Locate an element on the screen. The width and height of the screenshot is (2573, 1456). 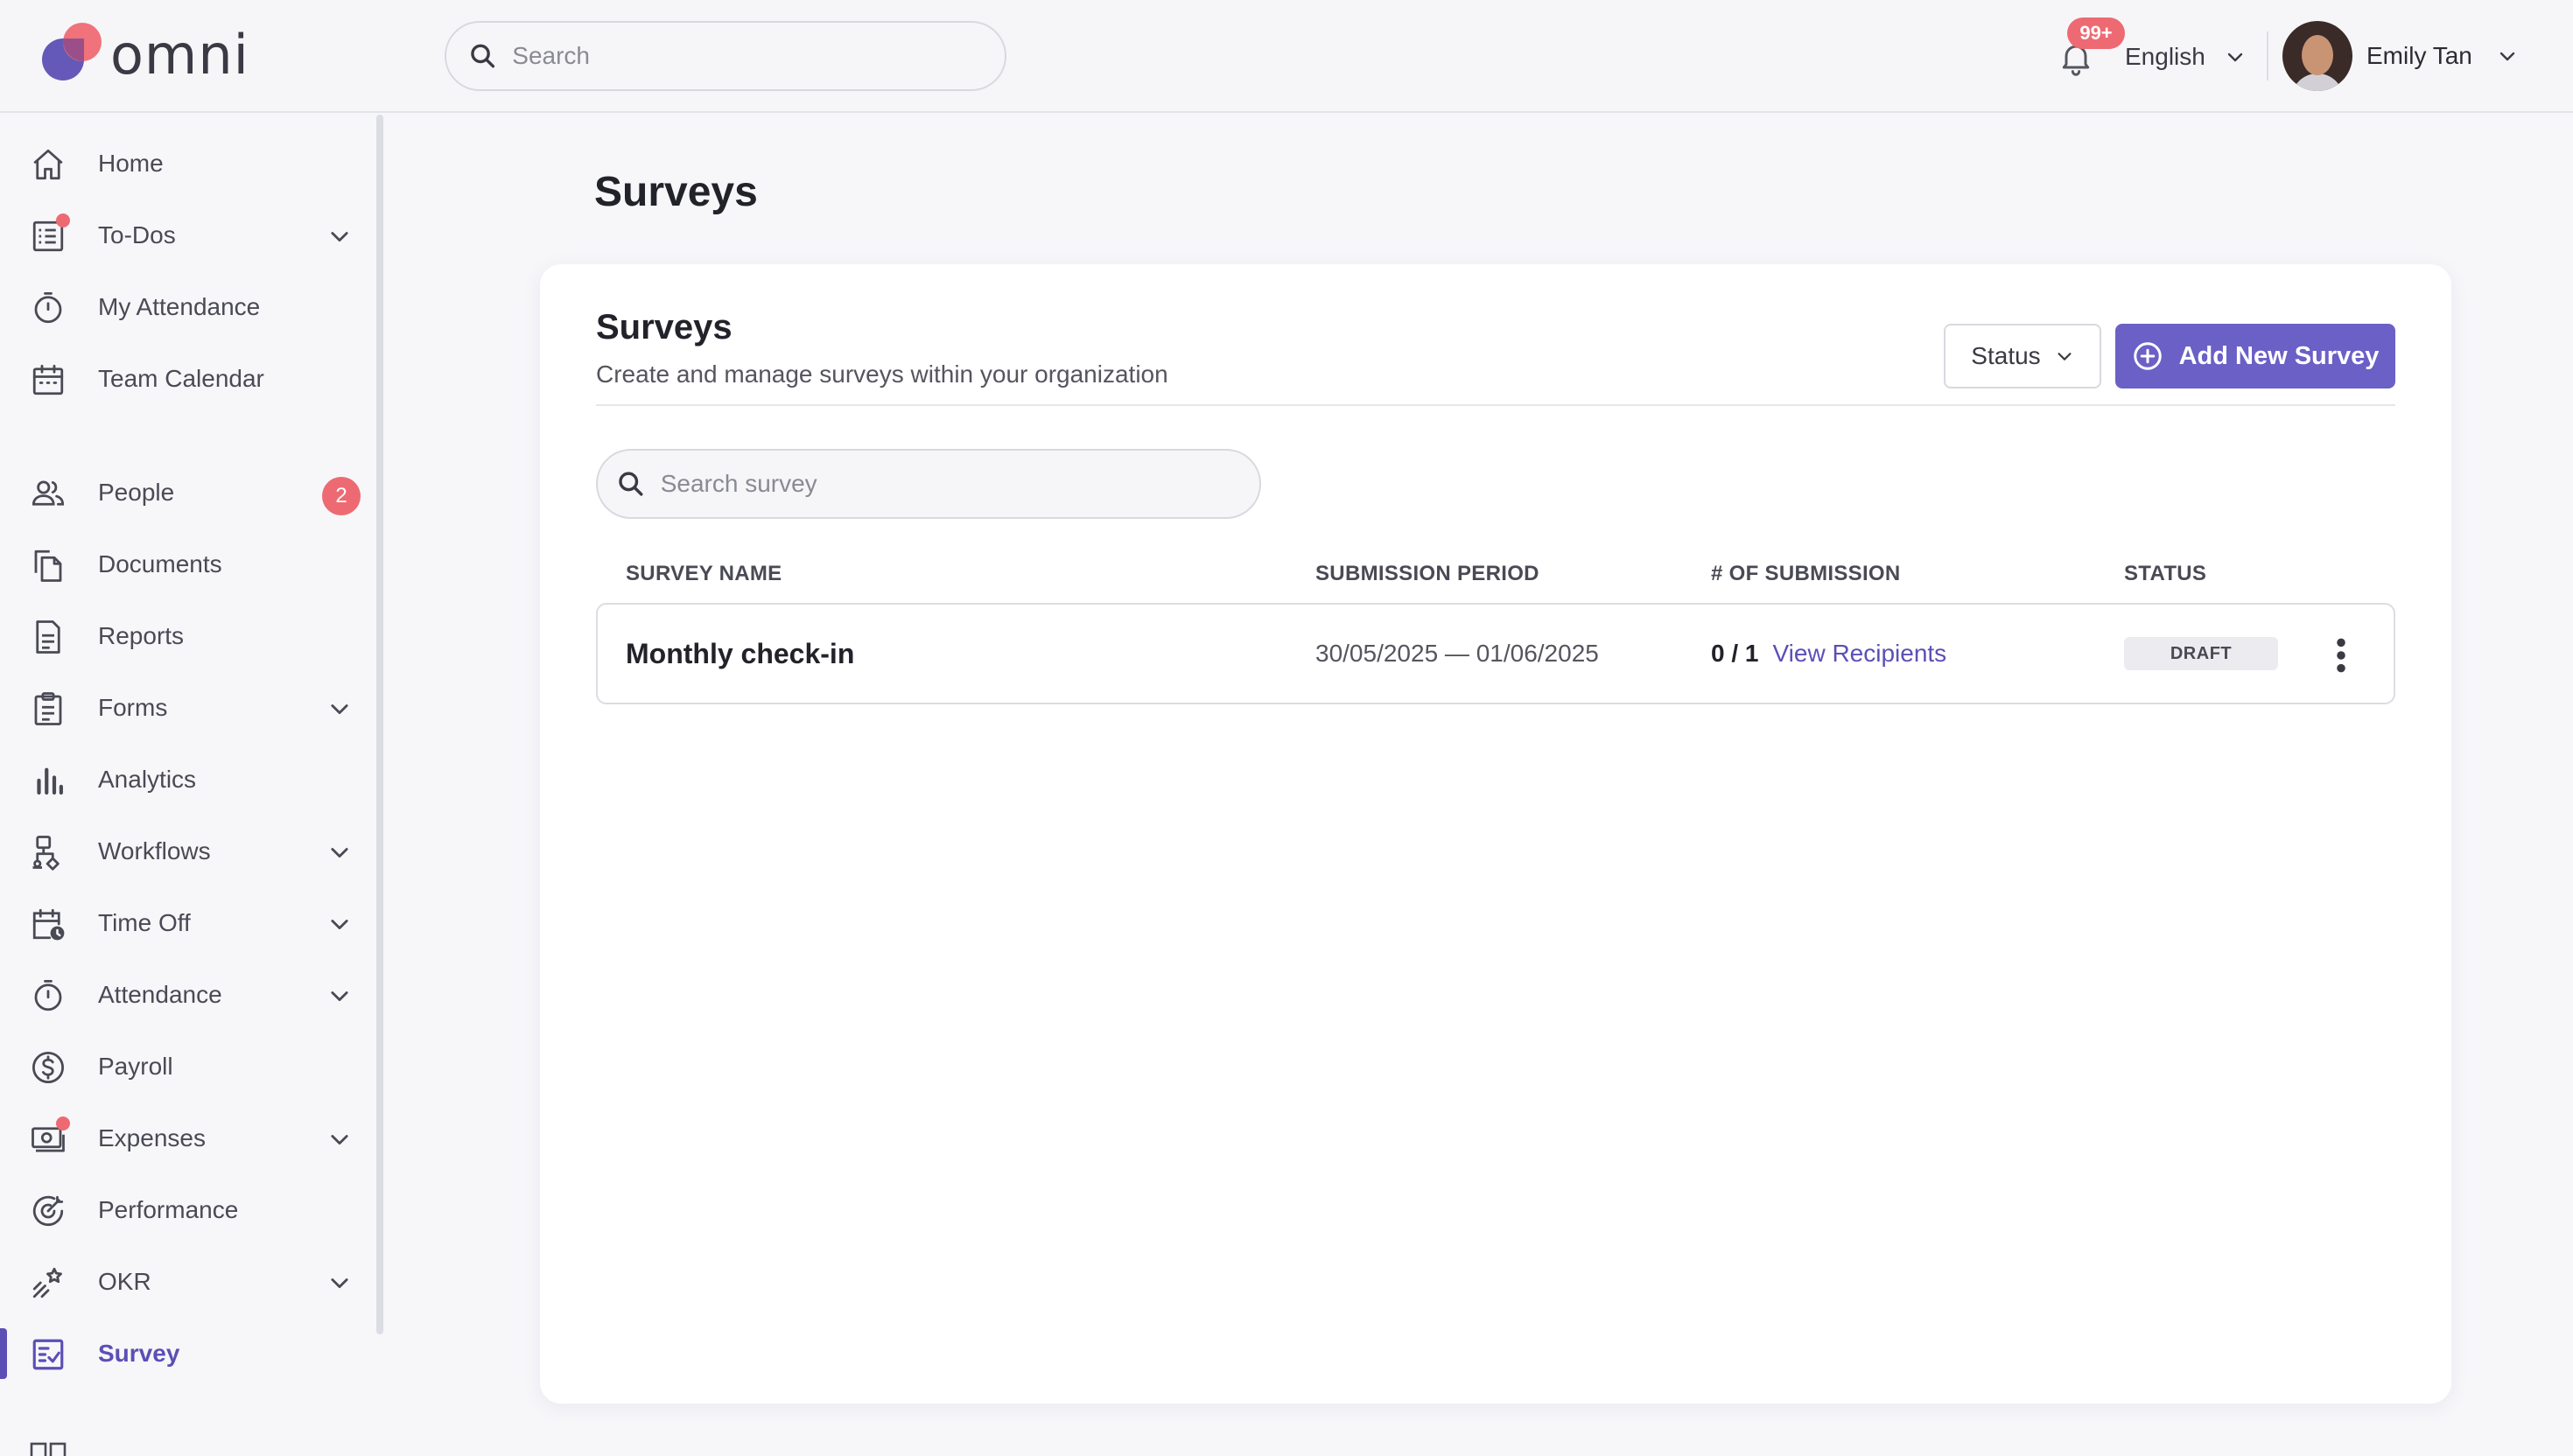
submission-period: 30/05/2025 — 01/06/2025 is located at coordinates (1457, 653).